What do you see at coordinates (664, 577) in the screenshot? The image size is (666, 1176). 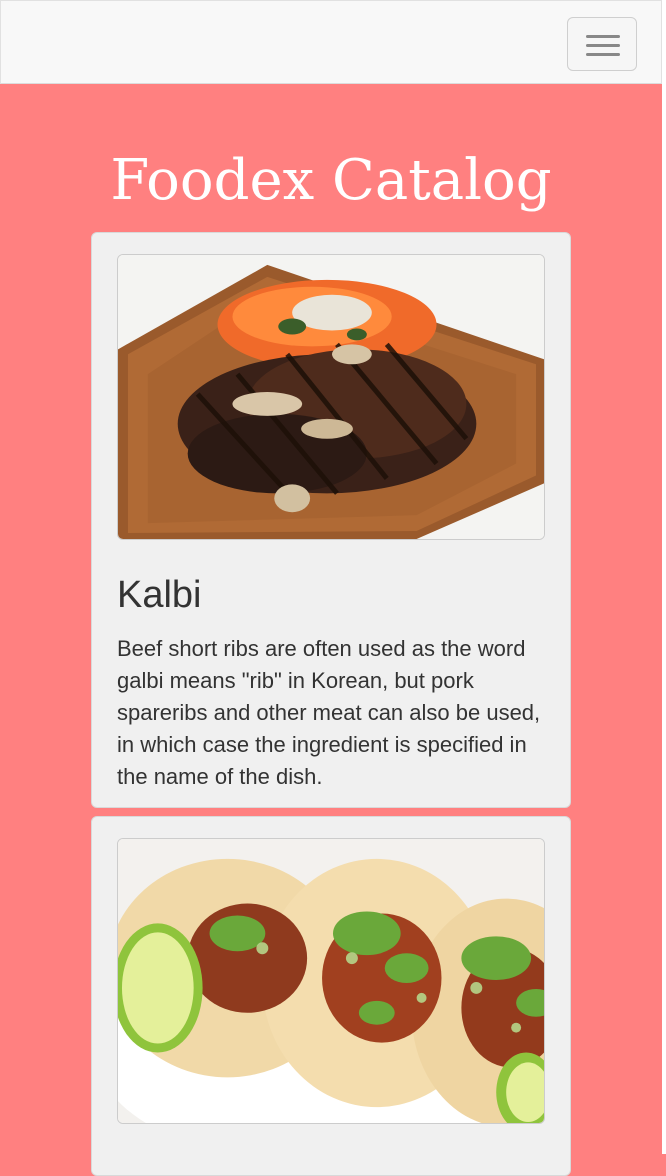 I see `page-edge` at bounding box center [664, 577].